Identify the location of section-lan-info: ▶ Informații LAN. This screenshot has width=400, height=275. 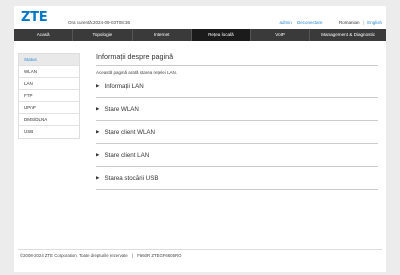
(237, 86).